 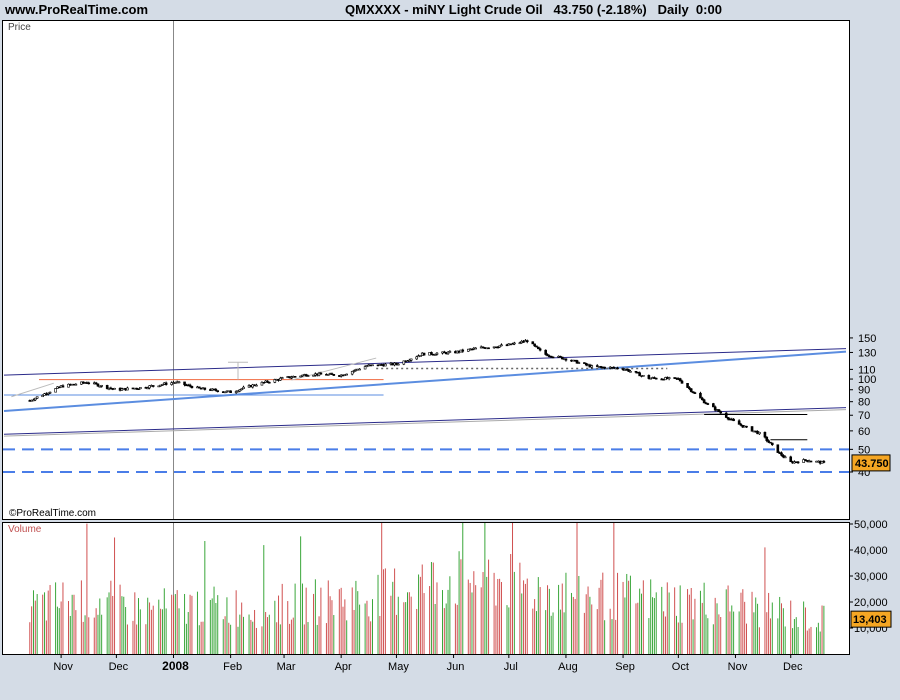 I want to click on price-tick-label: 90, so click(x=864, y=391).